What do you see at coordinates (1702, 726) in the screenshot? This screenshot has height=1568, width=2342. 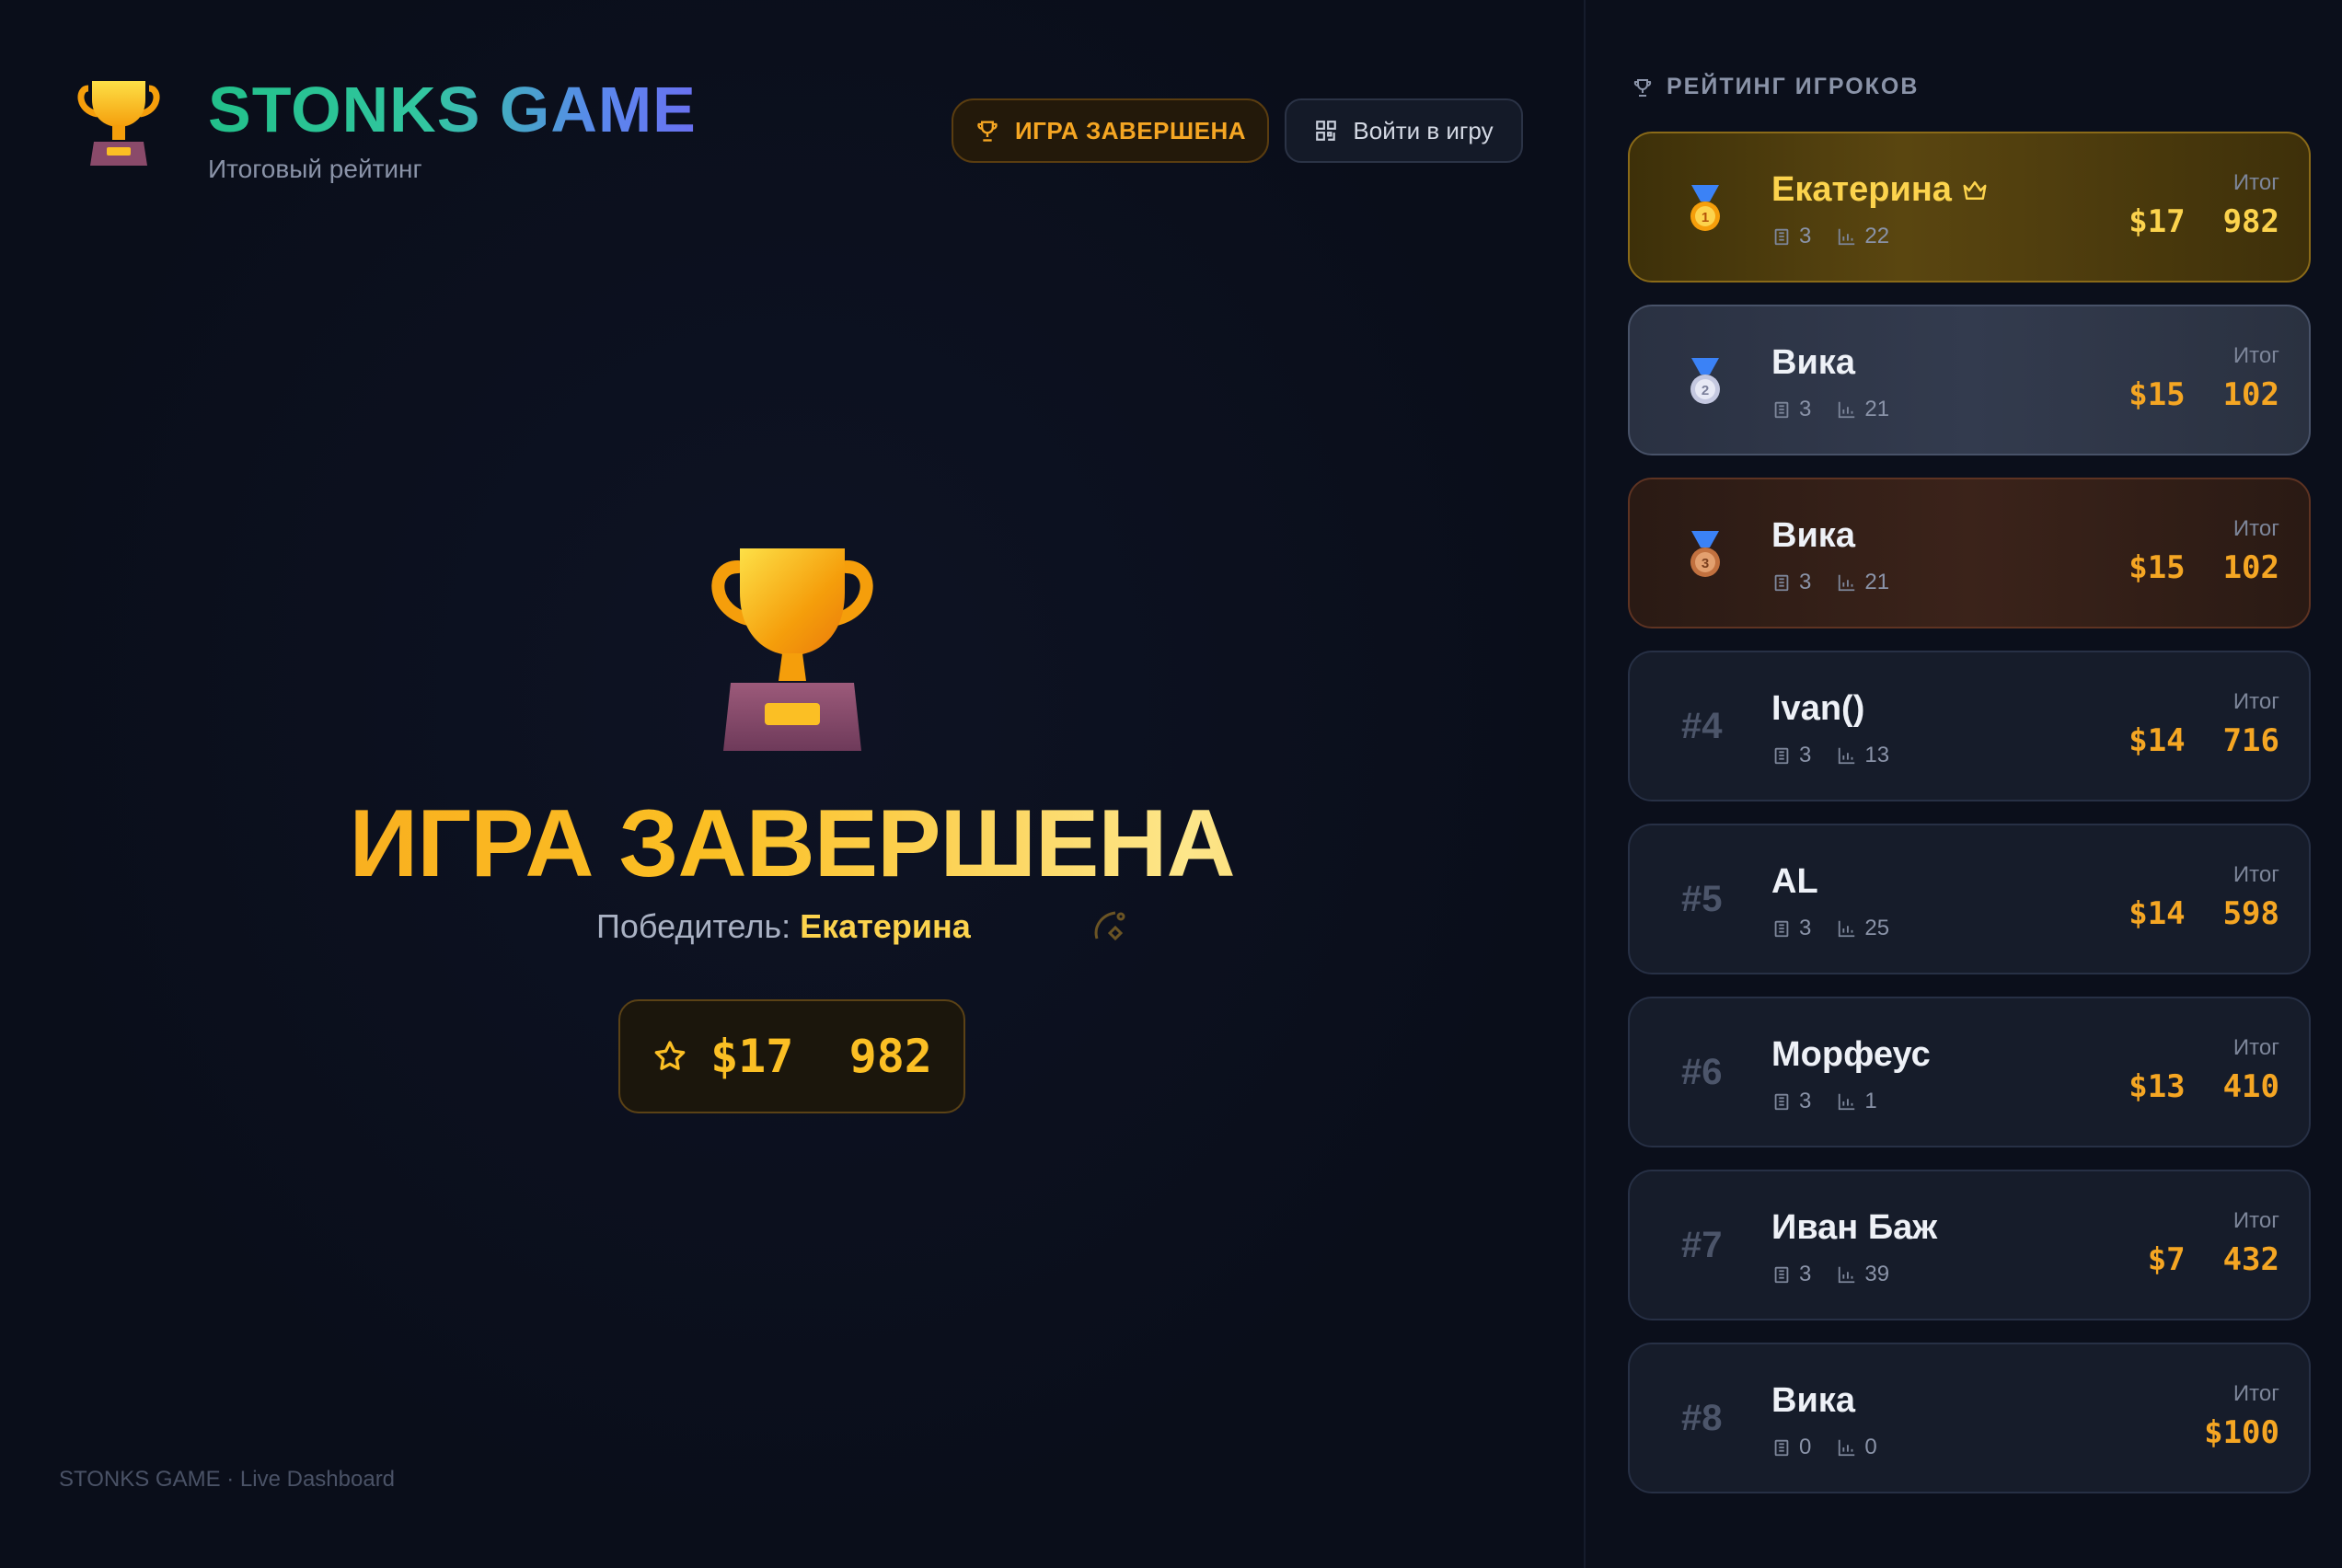 I see `rank-number: #4` at bounding box center [1702, 726].